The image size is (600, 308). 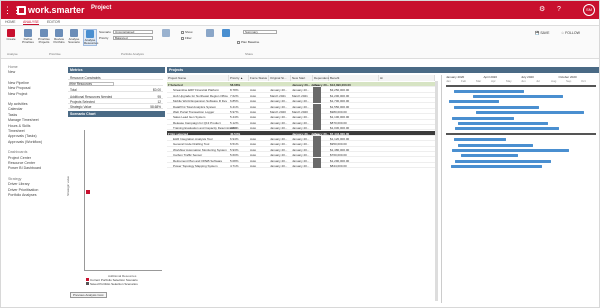 What do you see at coordinates (126, 38) in the screenshot?
I see `priority-select: Priority Balanced` at bounding box center [126, 38].